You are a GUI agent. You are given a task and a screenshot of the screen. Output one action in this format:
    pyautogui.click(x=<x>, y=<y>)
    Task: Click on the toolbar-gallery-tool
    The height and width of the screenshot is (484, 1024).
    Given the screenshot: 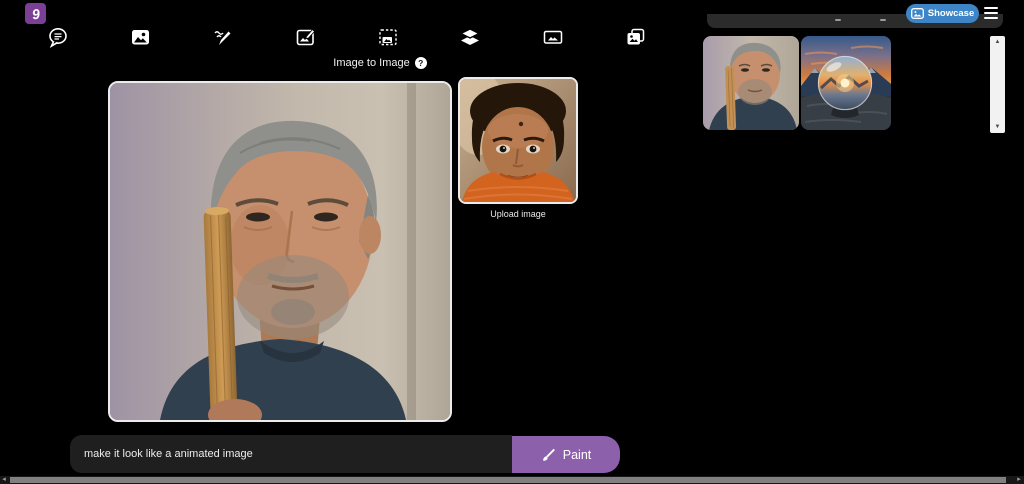 What is the action you would take?
    pyautogui.click(x=635, y=37)
    